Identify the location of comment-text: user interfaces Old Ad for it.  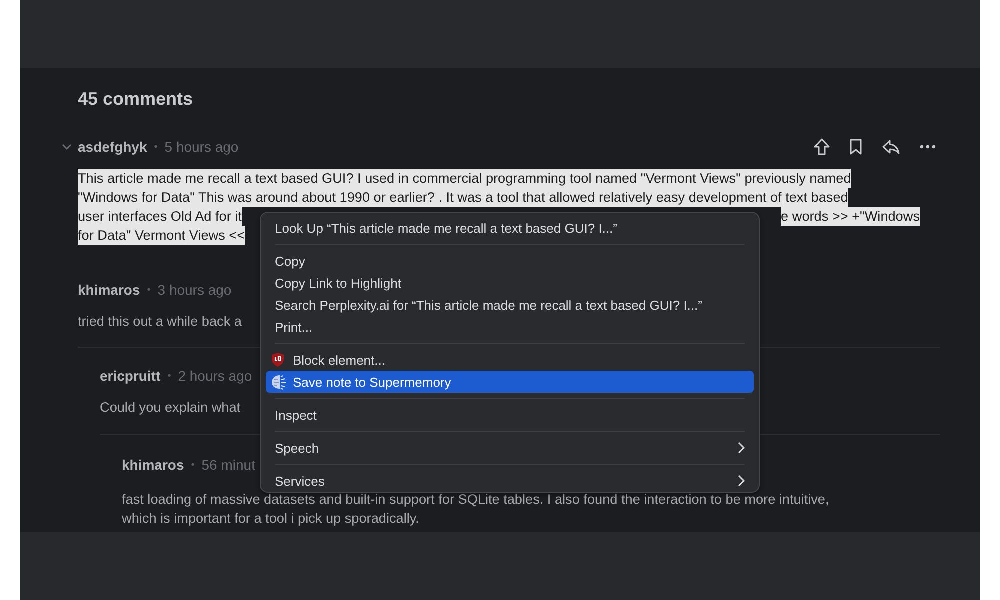
(160, 216).